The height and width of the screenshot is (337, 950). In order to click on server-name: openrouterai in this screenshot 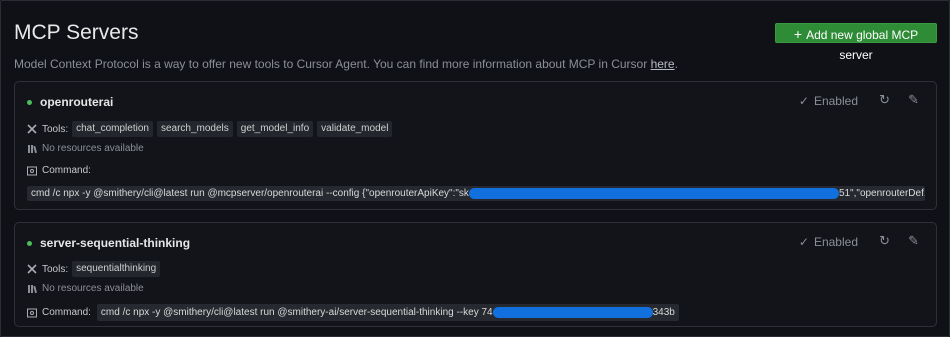, I will do `click(77, 102)`.